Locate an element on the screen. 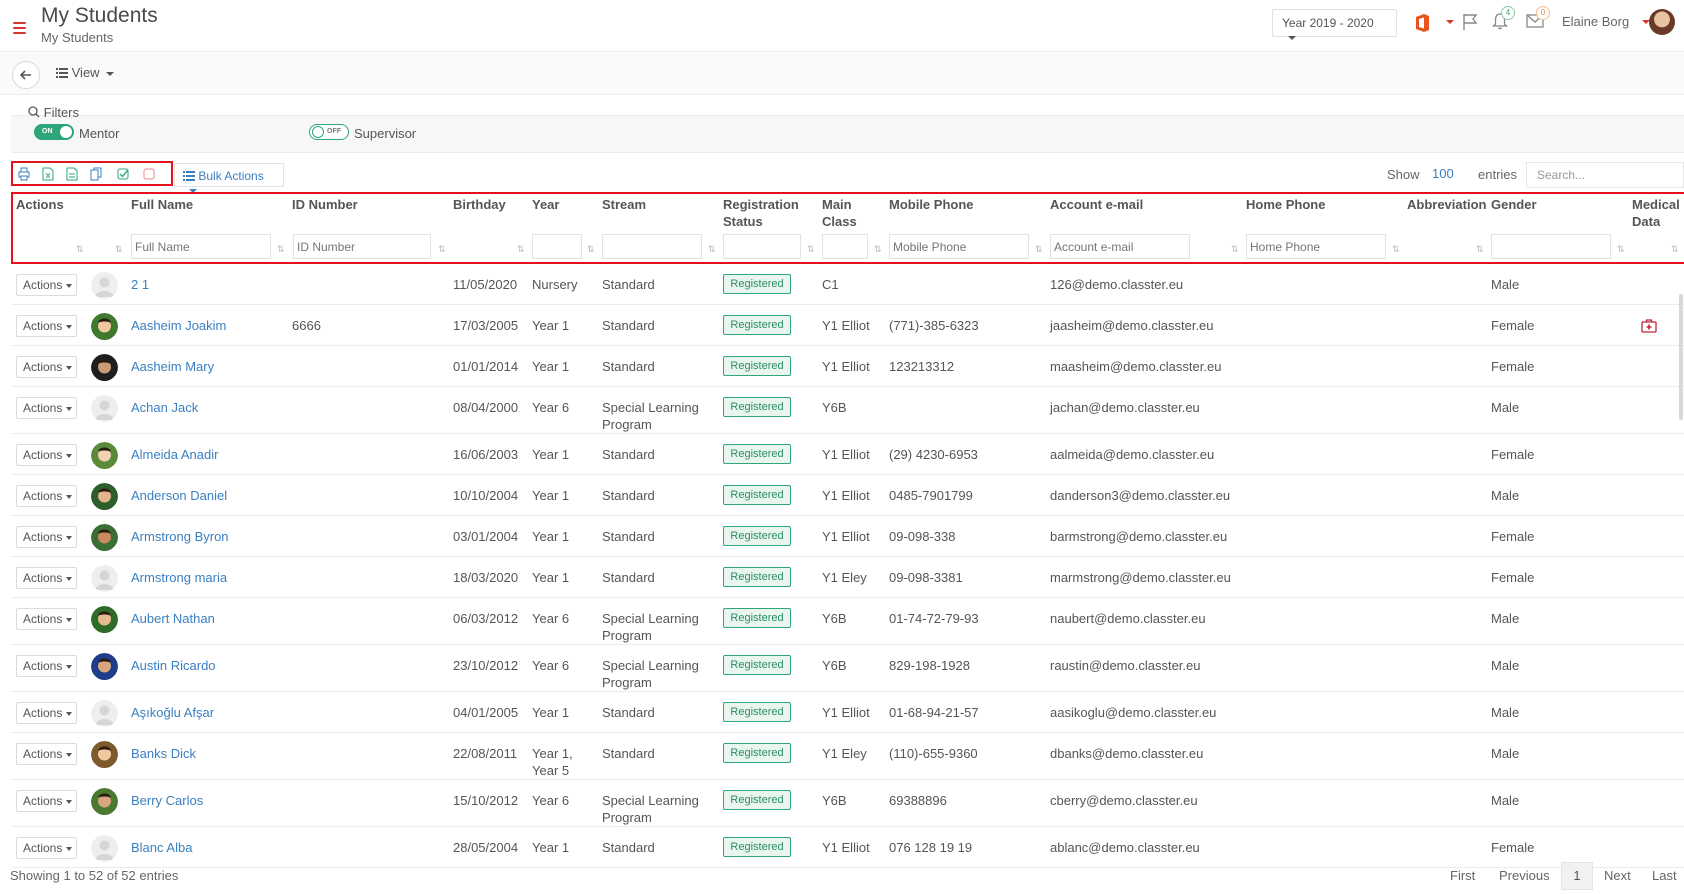 The image size is (1684, 894). pagination-next: Next is located at coordinates (1617, 875).